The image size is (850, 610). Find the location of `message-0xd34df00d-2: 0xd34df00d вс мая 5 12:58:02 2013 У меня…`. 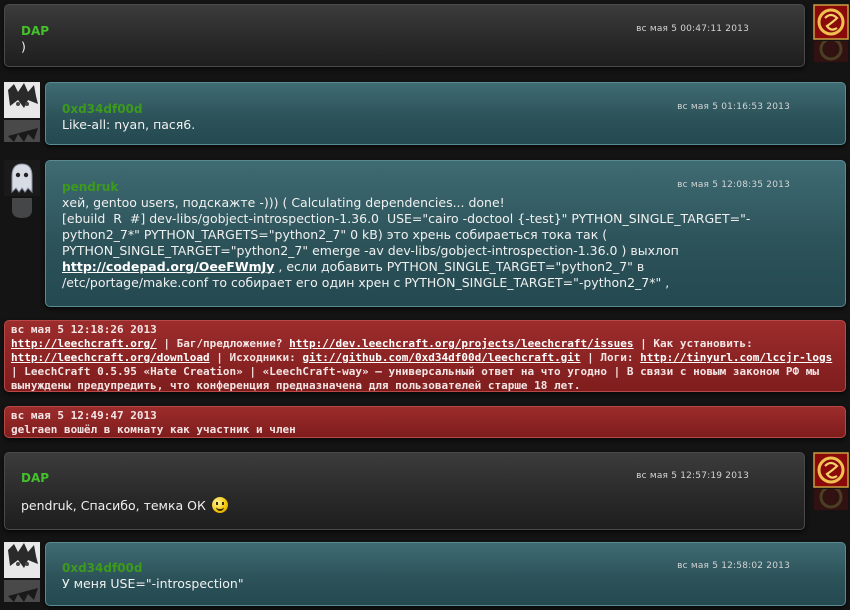

message-0xd34df00d-2: 0xd34df00d вс мая 5 12:58:02 2013 У меня… is located at coordinates (445, 574).